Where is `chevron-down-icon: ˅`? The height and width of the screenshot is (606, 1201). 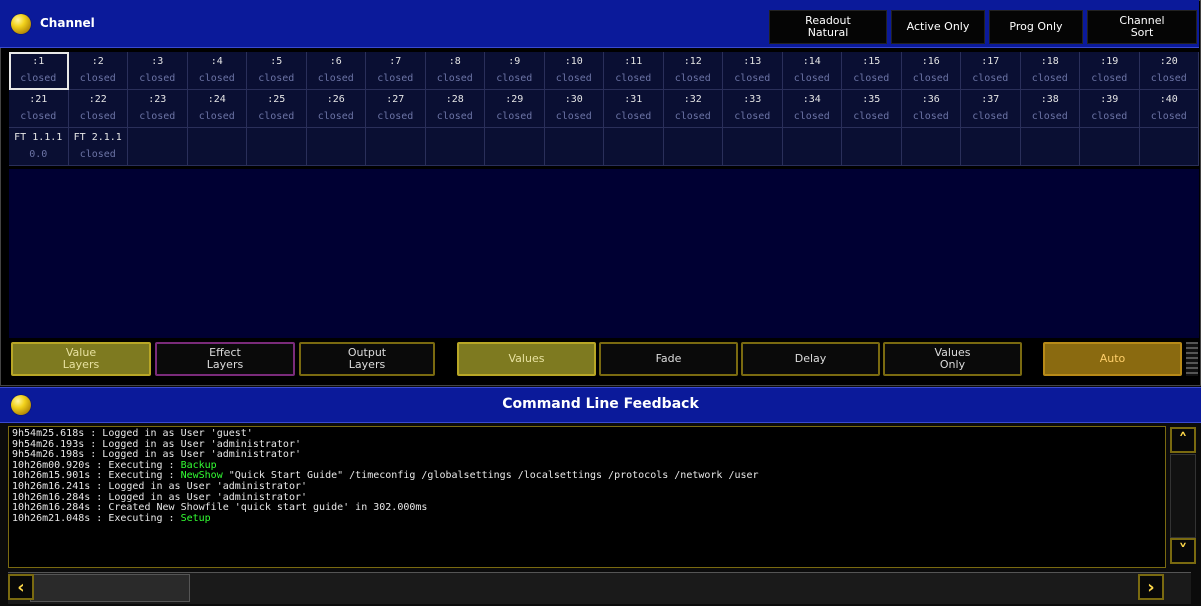 chevron-down-icon: ˅ is located at coordinates (1183, 551).